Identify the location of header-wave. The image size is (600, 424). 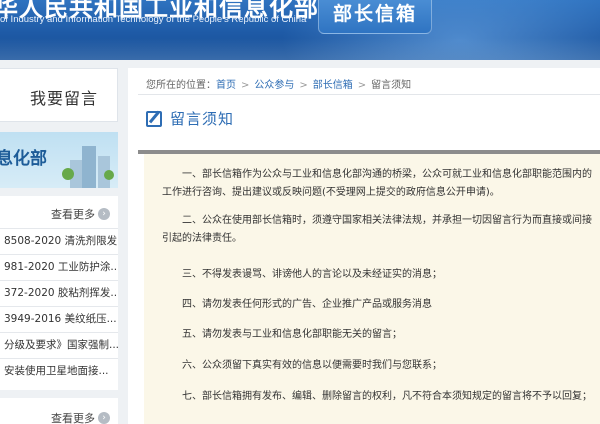
(300, 49).